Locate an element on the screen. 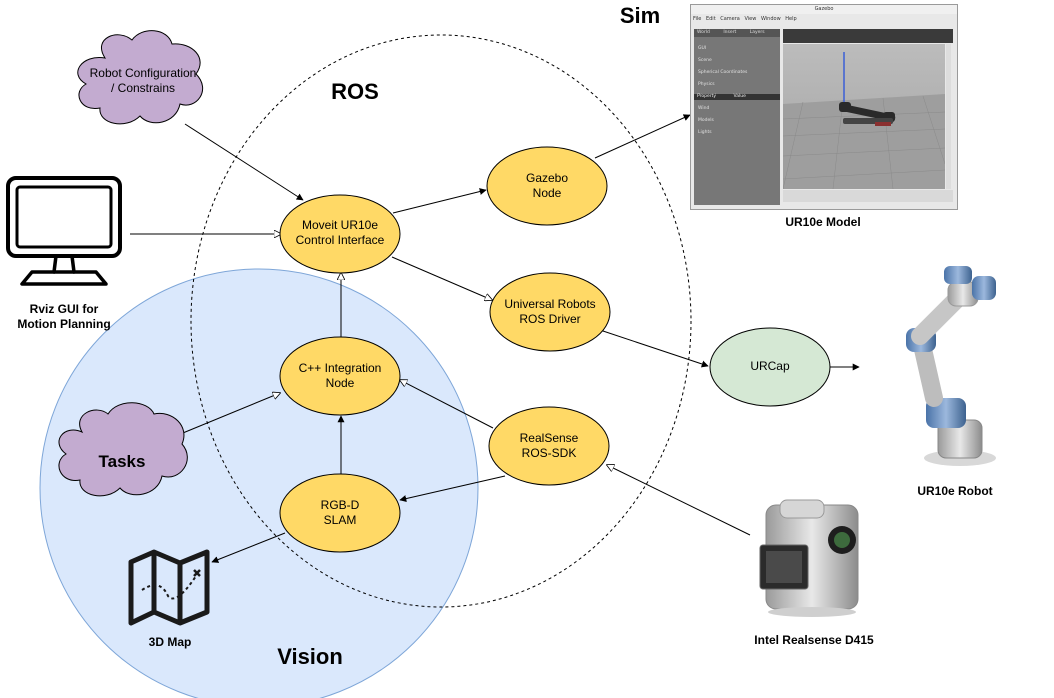 Image resolution: width=1054 pixels, height=698 pixels. slam-node-label: RGB-D SLAM is located at coordinates (340, 512).